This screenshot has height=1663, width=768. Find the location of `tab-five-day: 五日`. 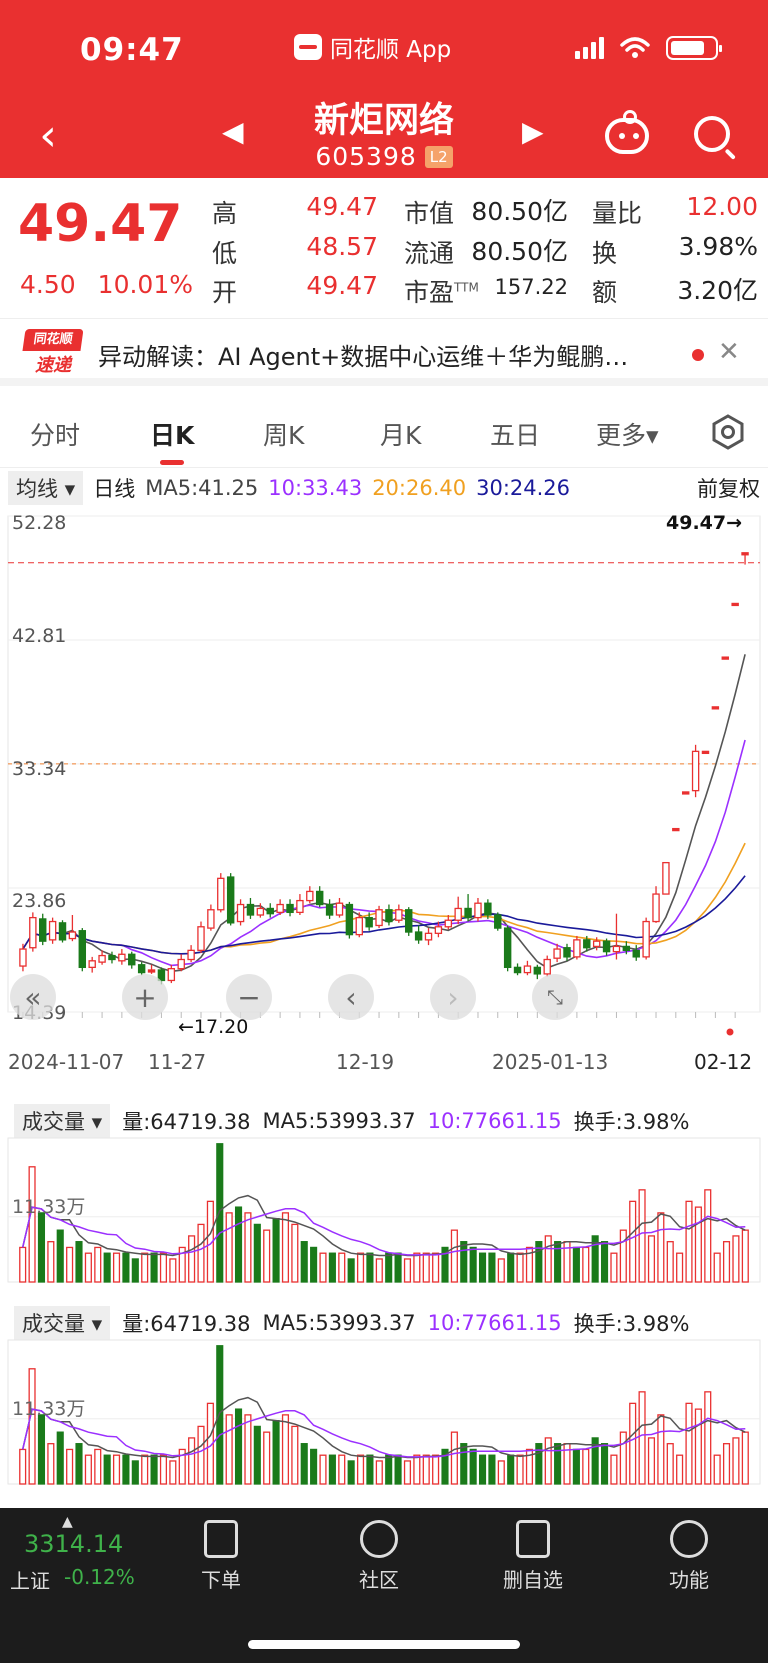

tab-five-day: 五日 is located at coordinates (515, 434).